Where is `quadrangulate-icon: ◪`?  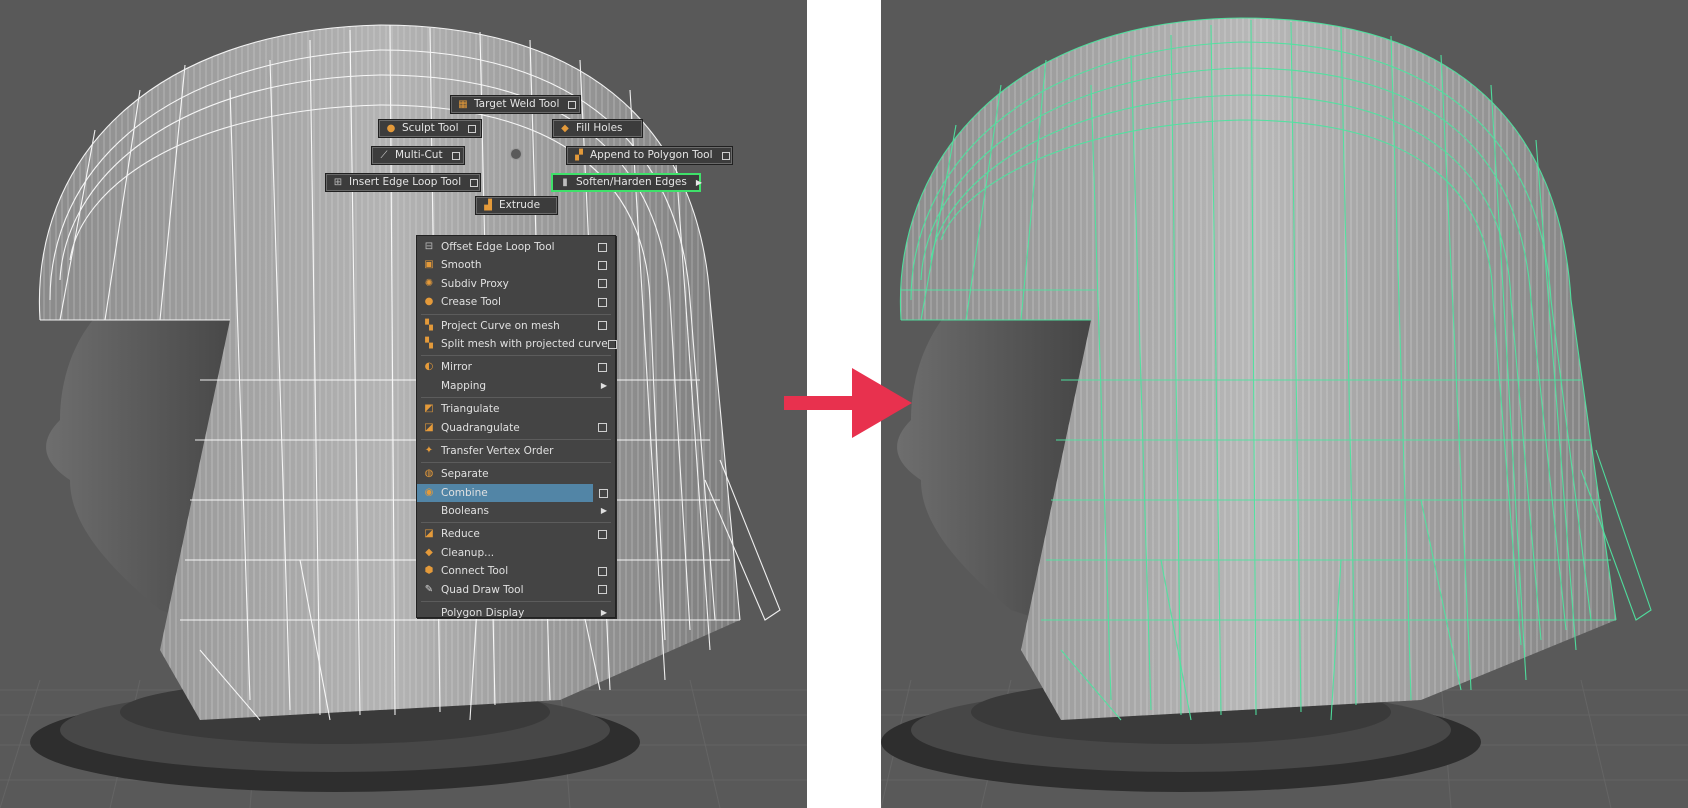 quadrangulate-icon: ◪ is located at coordinates (429, 427).